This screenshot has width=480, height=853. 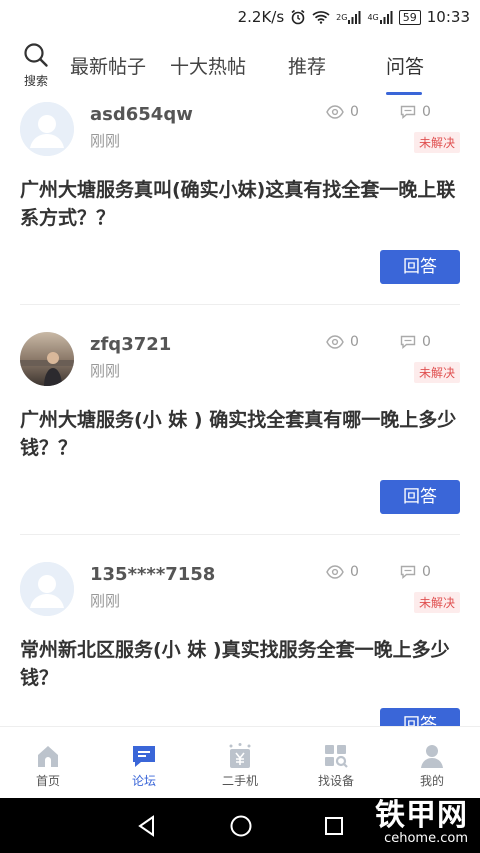 What do you see at coordinates (261, 17) in the screenshot?
I see `network-speed: 2.2K/s` at bounding box center [261, 17].